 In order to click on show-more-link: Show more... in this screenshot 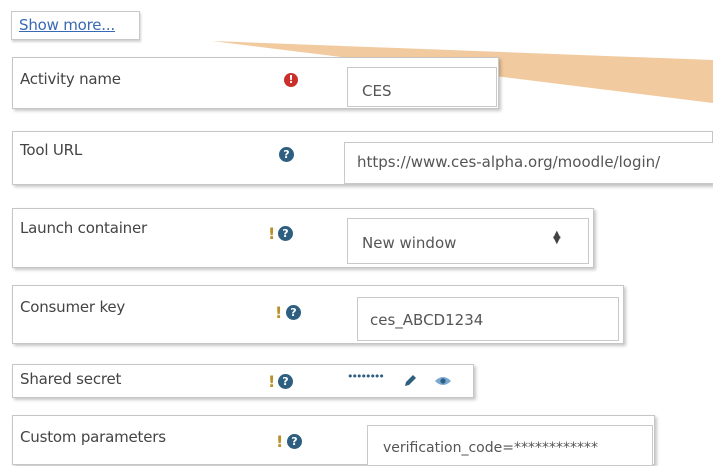, I will do `click(67, 25)`.